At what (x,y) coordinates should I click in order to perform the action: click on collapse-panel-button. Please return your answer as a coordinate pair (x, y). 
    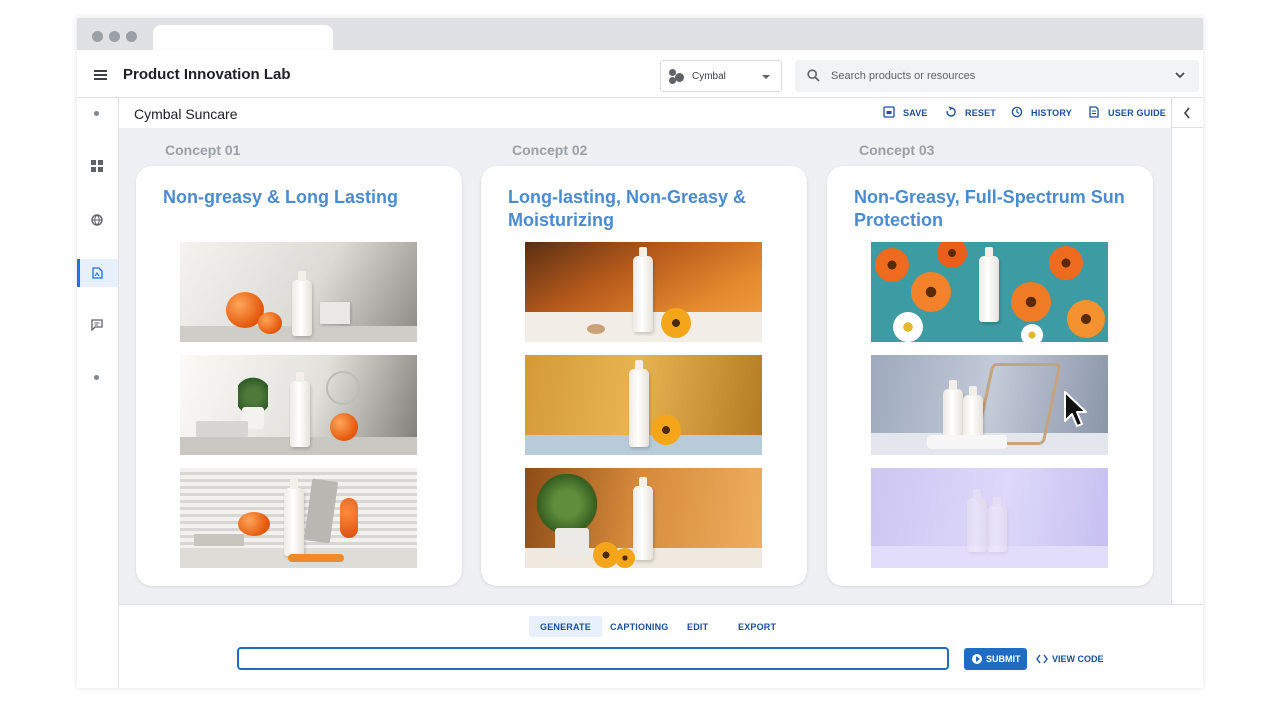
    Looking at the image, I should click on (1187, 113).